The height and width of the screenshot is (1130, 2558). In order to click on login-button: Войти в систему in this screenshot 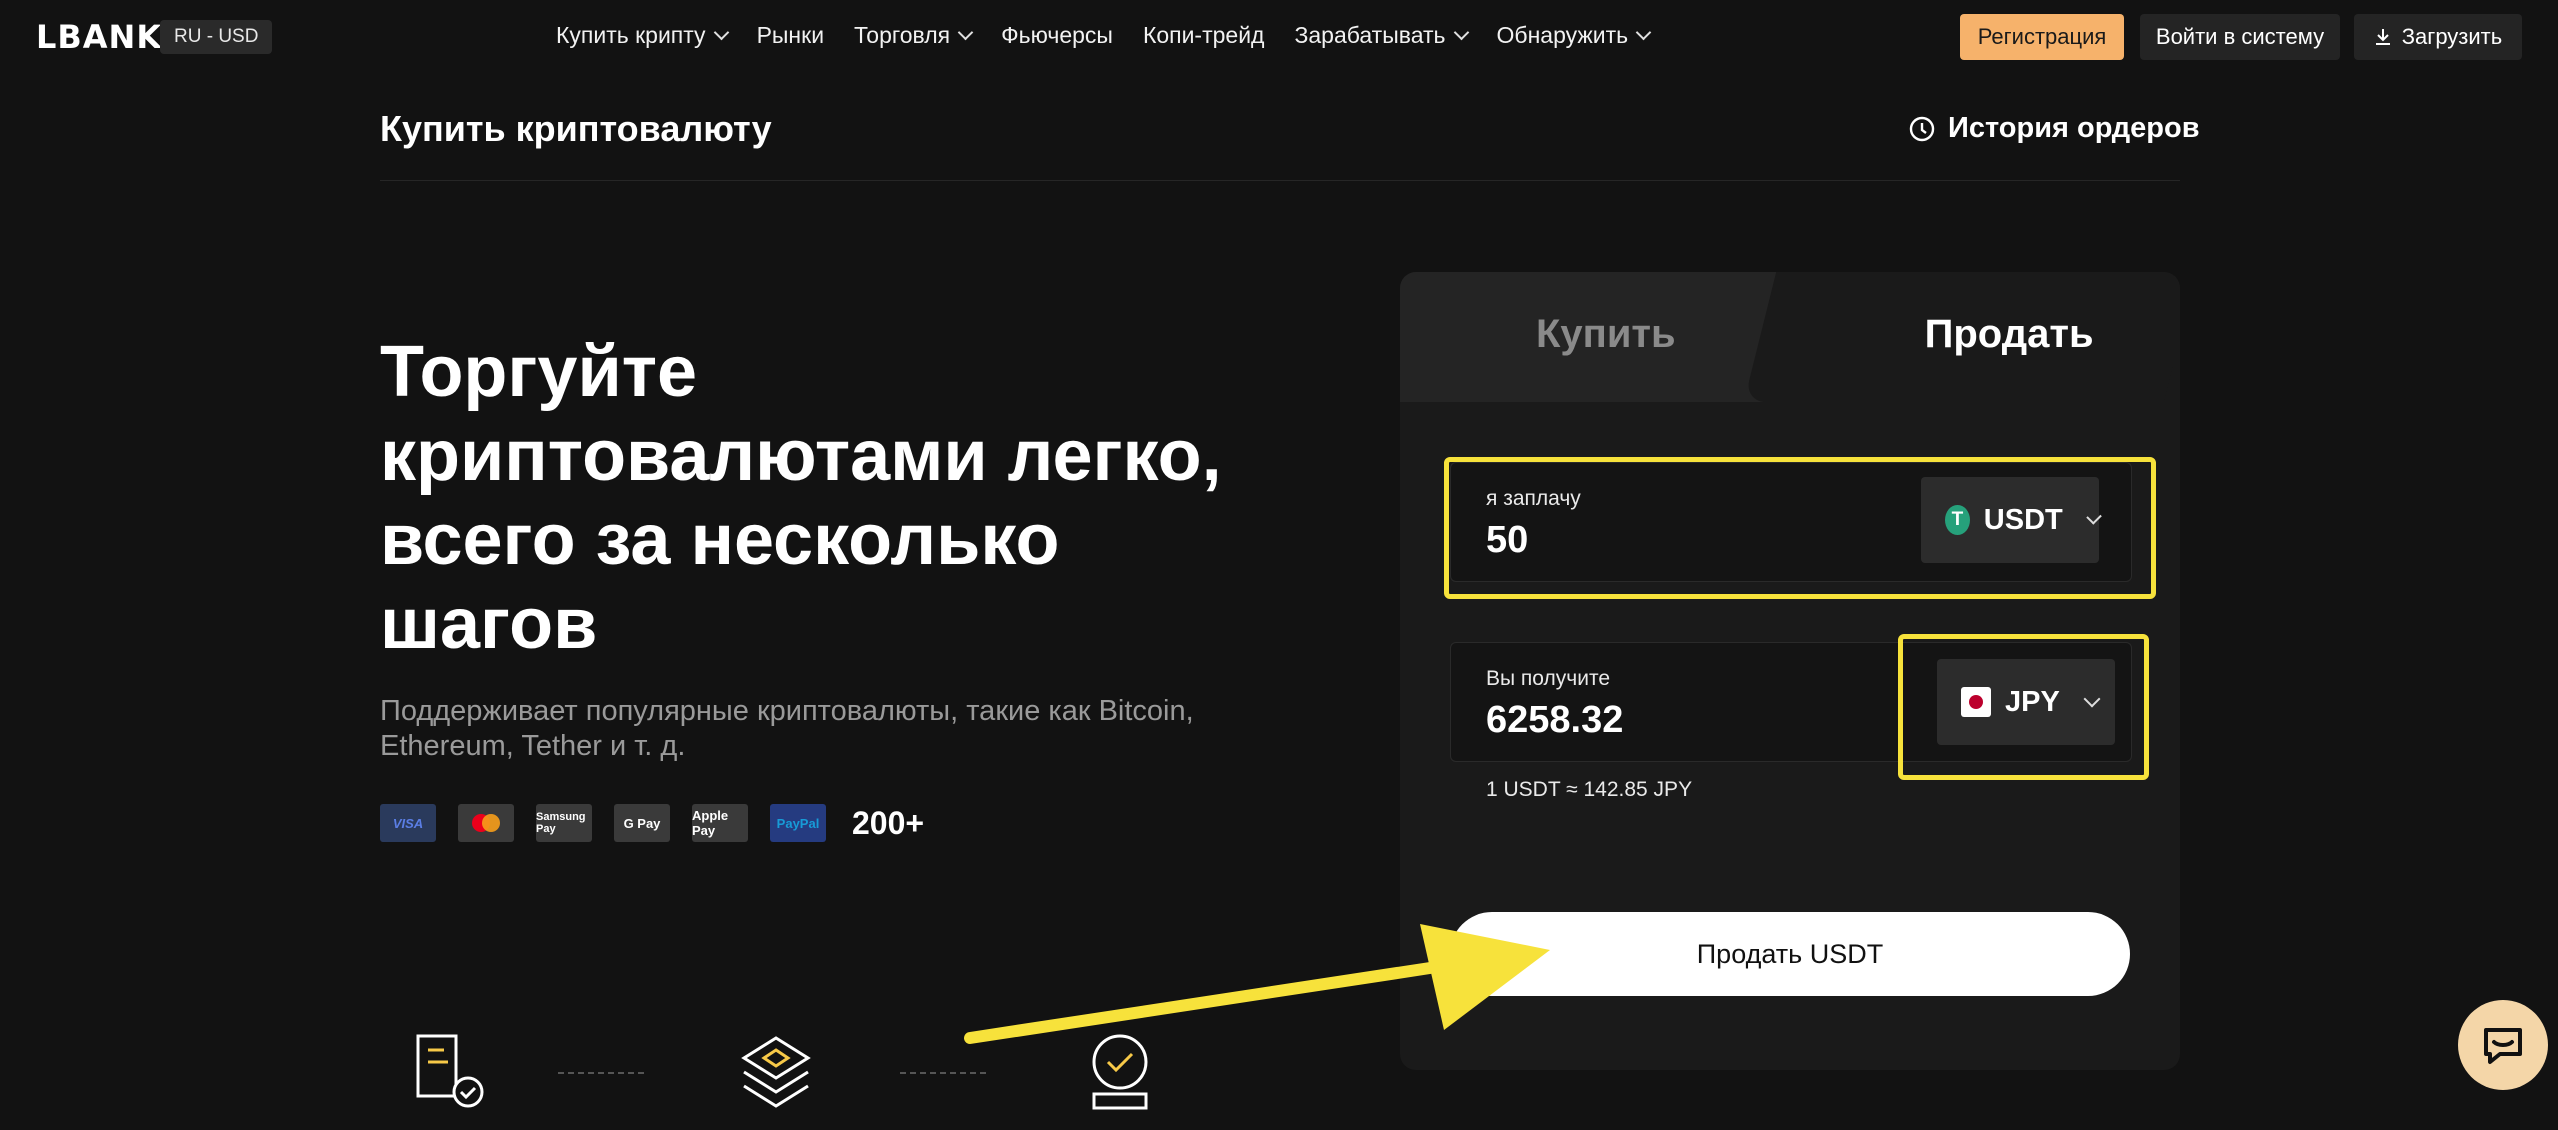, I will do `click(2240, 37)`.